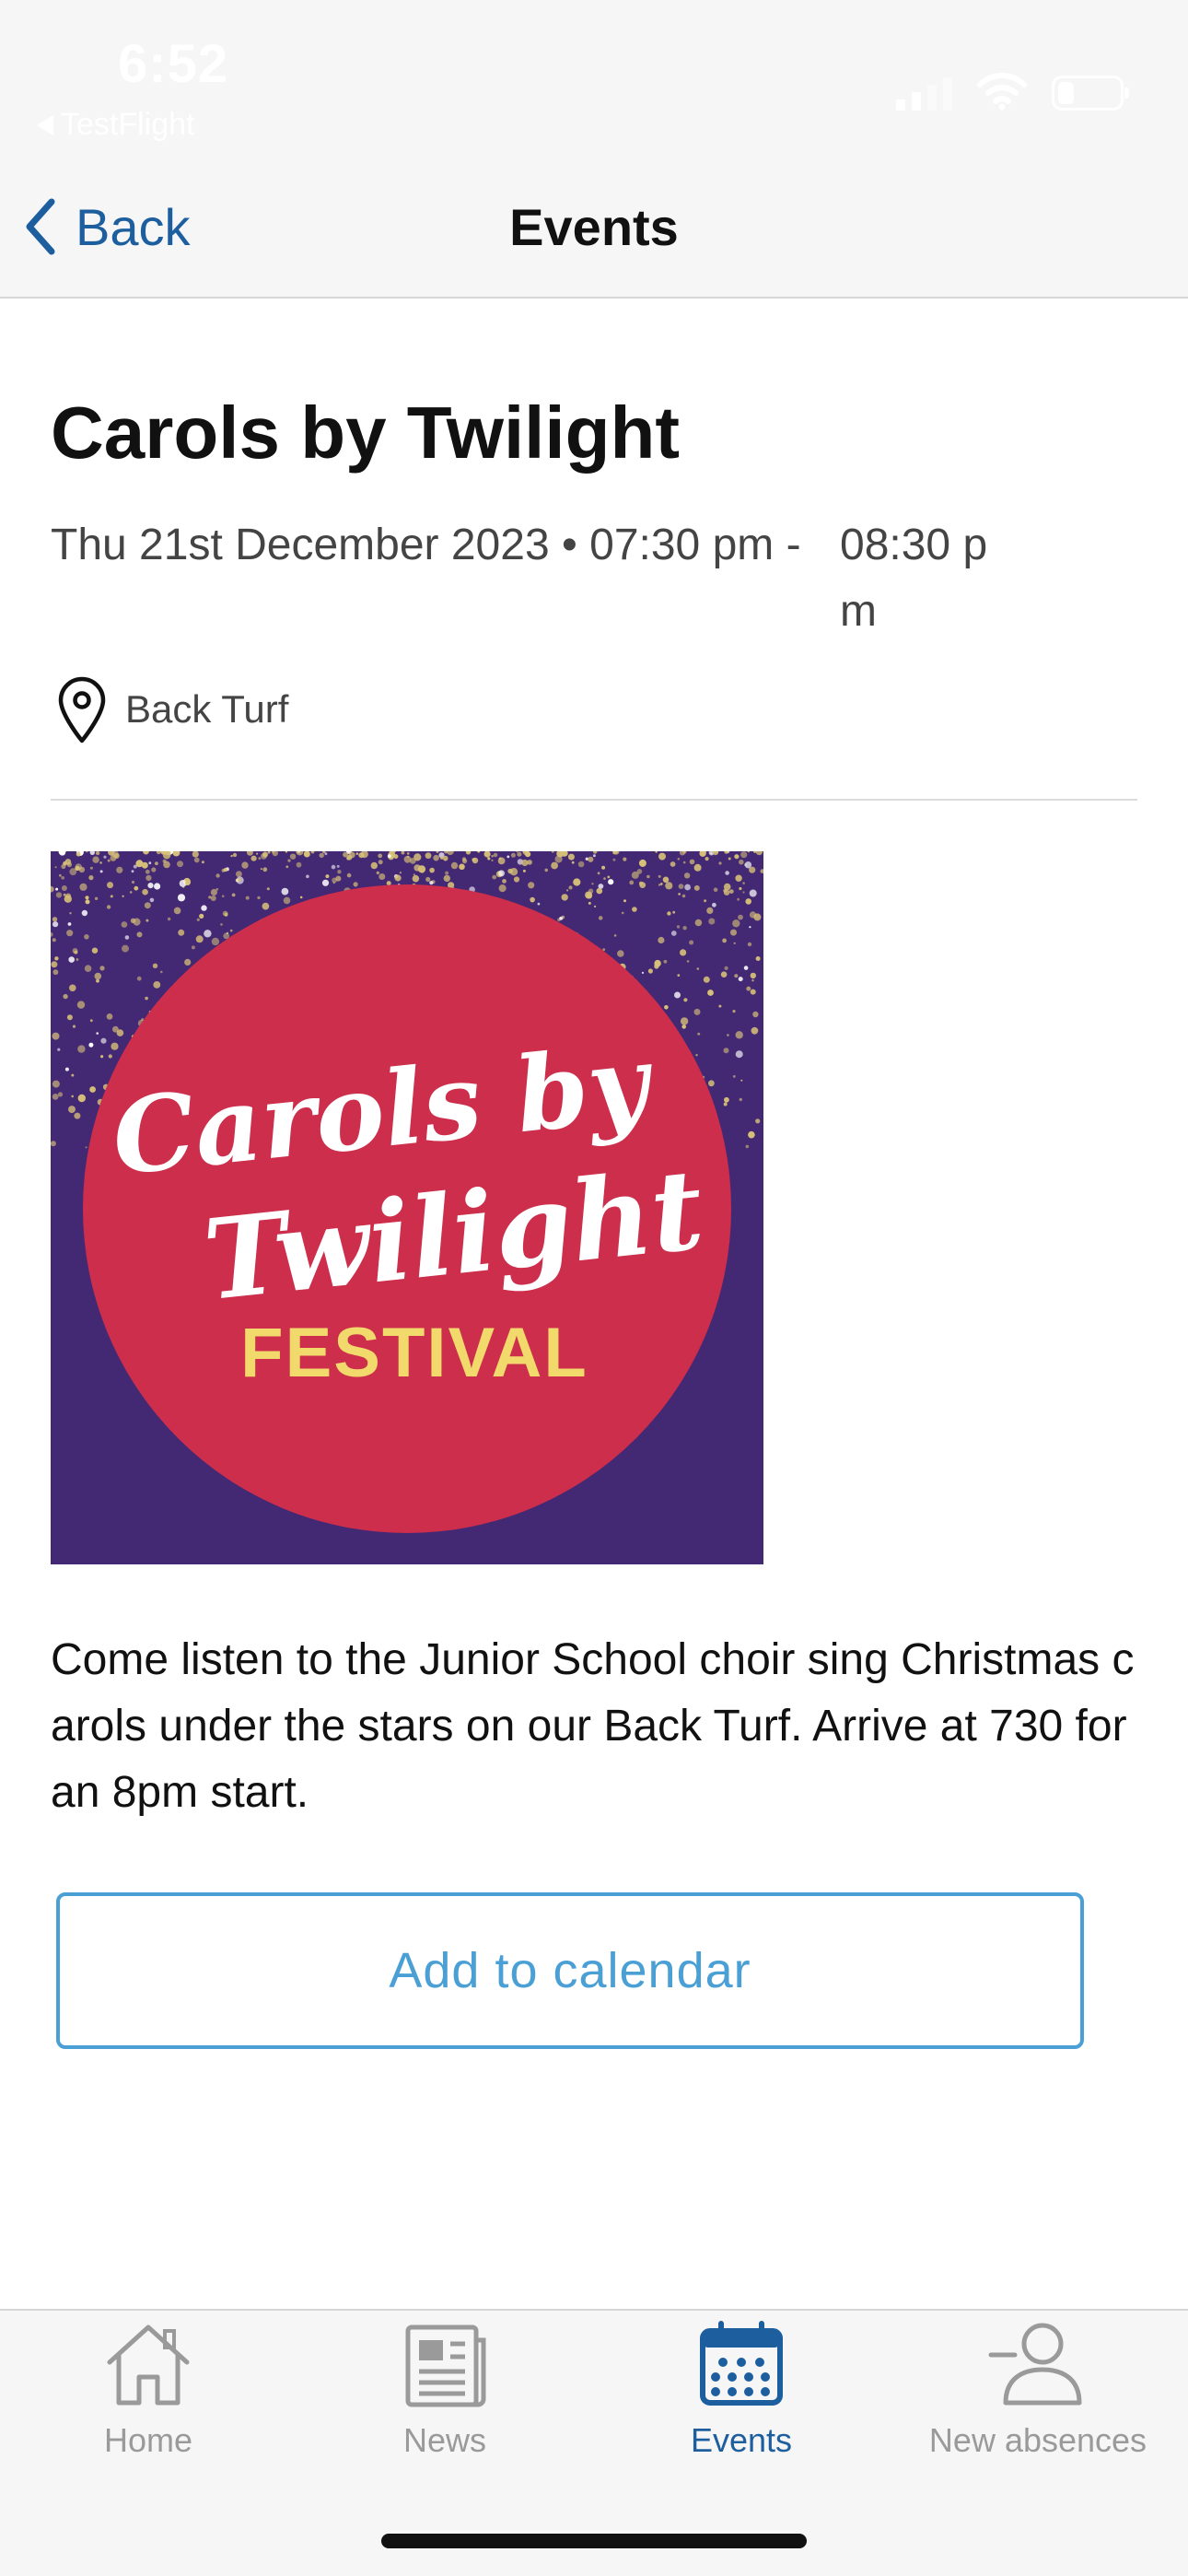 This screenshot has height=2576, width=1188. I want to click on tab-label: New absences, so click(1037, 2440).